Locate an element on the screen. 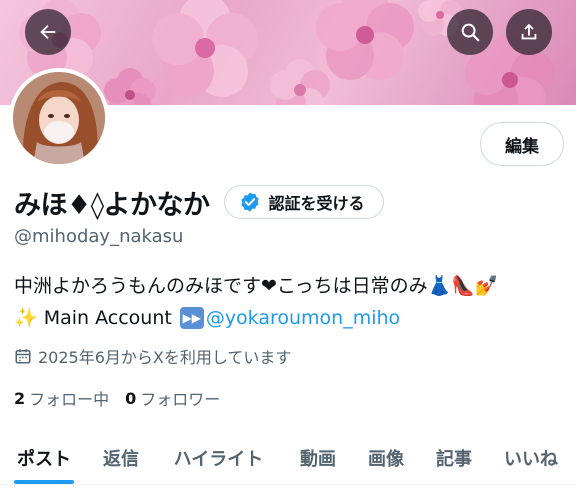 The image size is (576, 490). avatar-photo is located at coordinates (59, 118).